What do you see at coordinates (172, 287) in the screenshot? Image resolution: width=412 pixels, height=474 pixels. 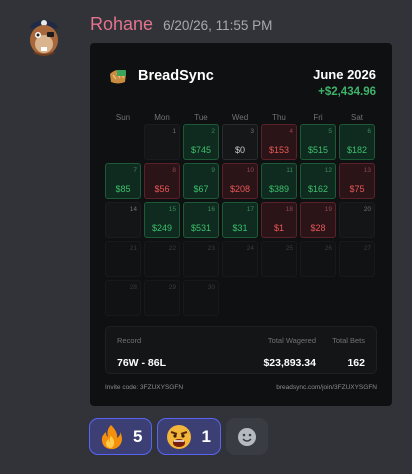 I see `day-number: 29` at bounding box center [172, 287].